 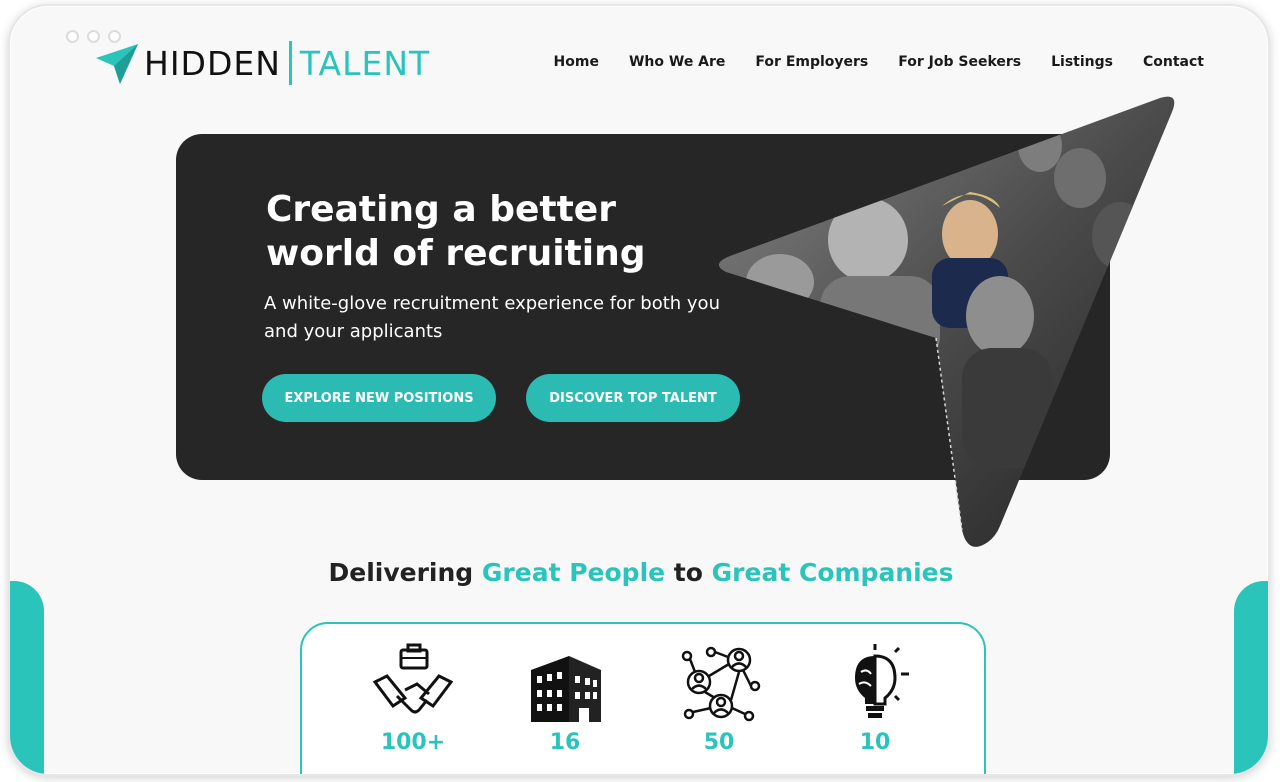 I want to click on explore-positions-button: EXPLORE NEW POSITIONS, so click(x=379, y=398).